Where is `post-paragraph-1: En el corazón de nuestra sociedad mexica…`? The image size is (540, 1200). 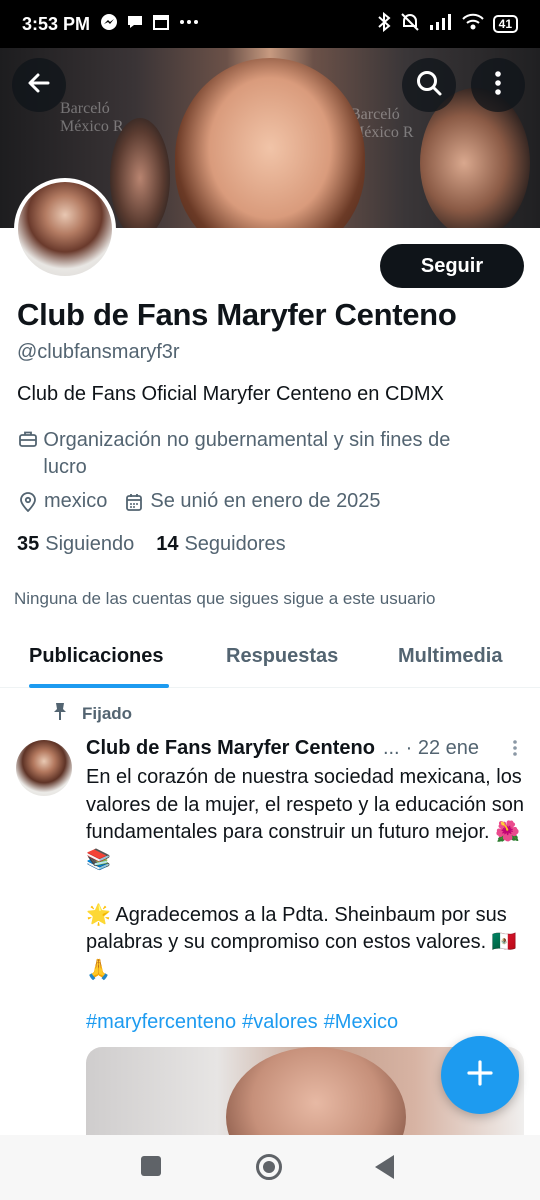 post-paragraph-1: En el corazón de nuestra sociedad mexica… is located at coordinates (305, 818).